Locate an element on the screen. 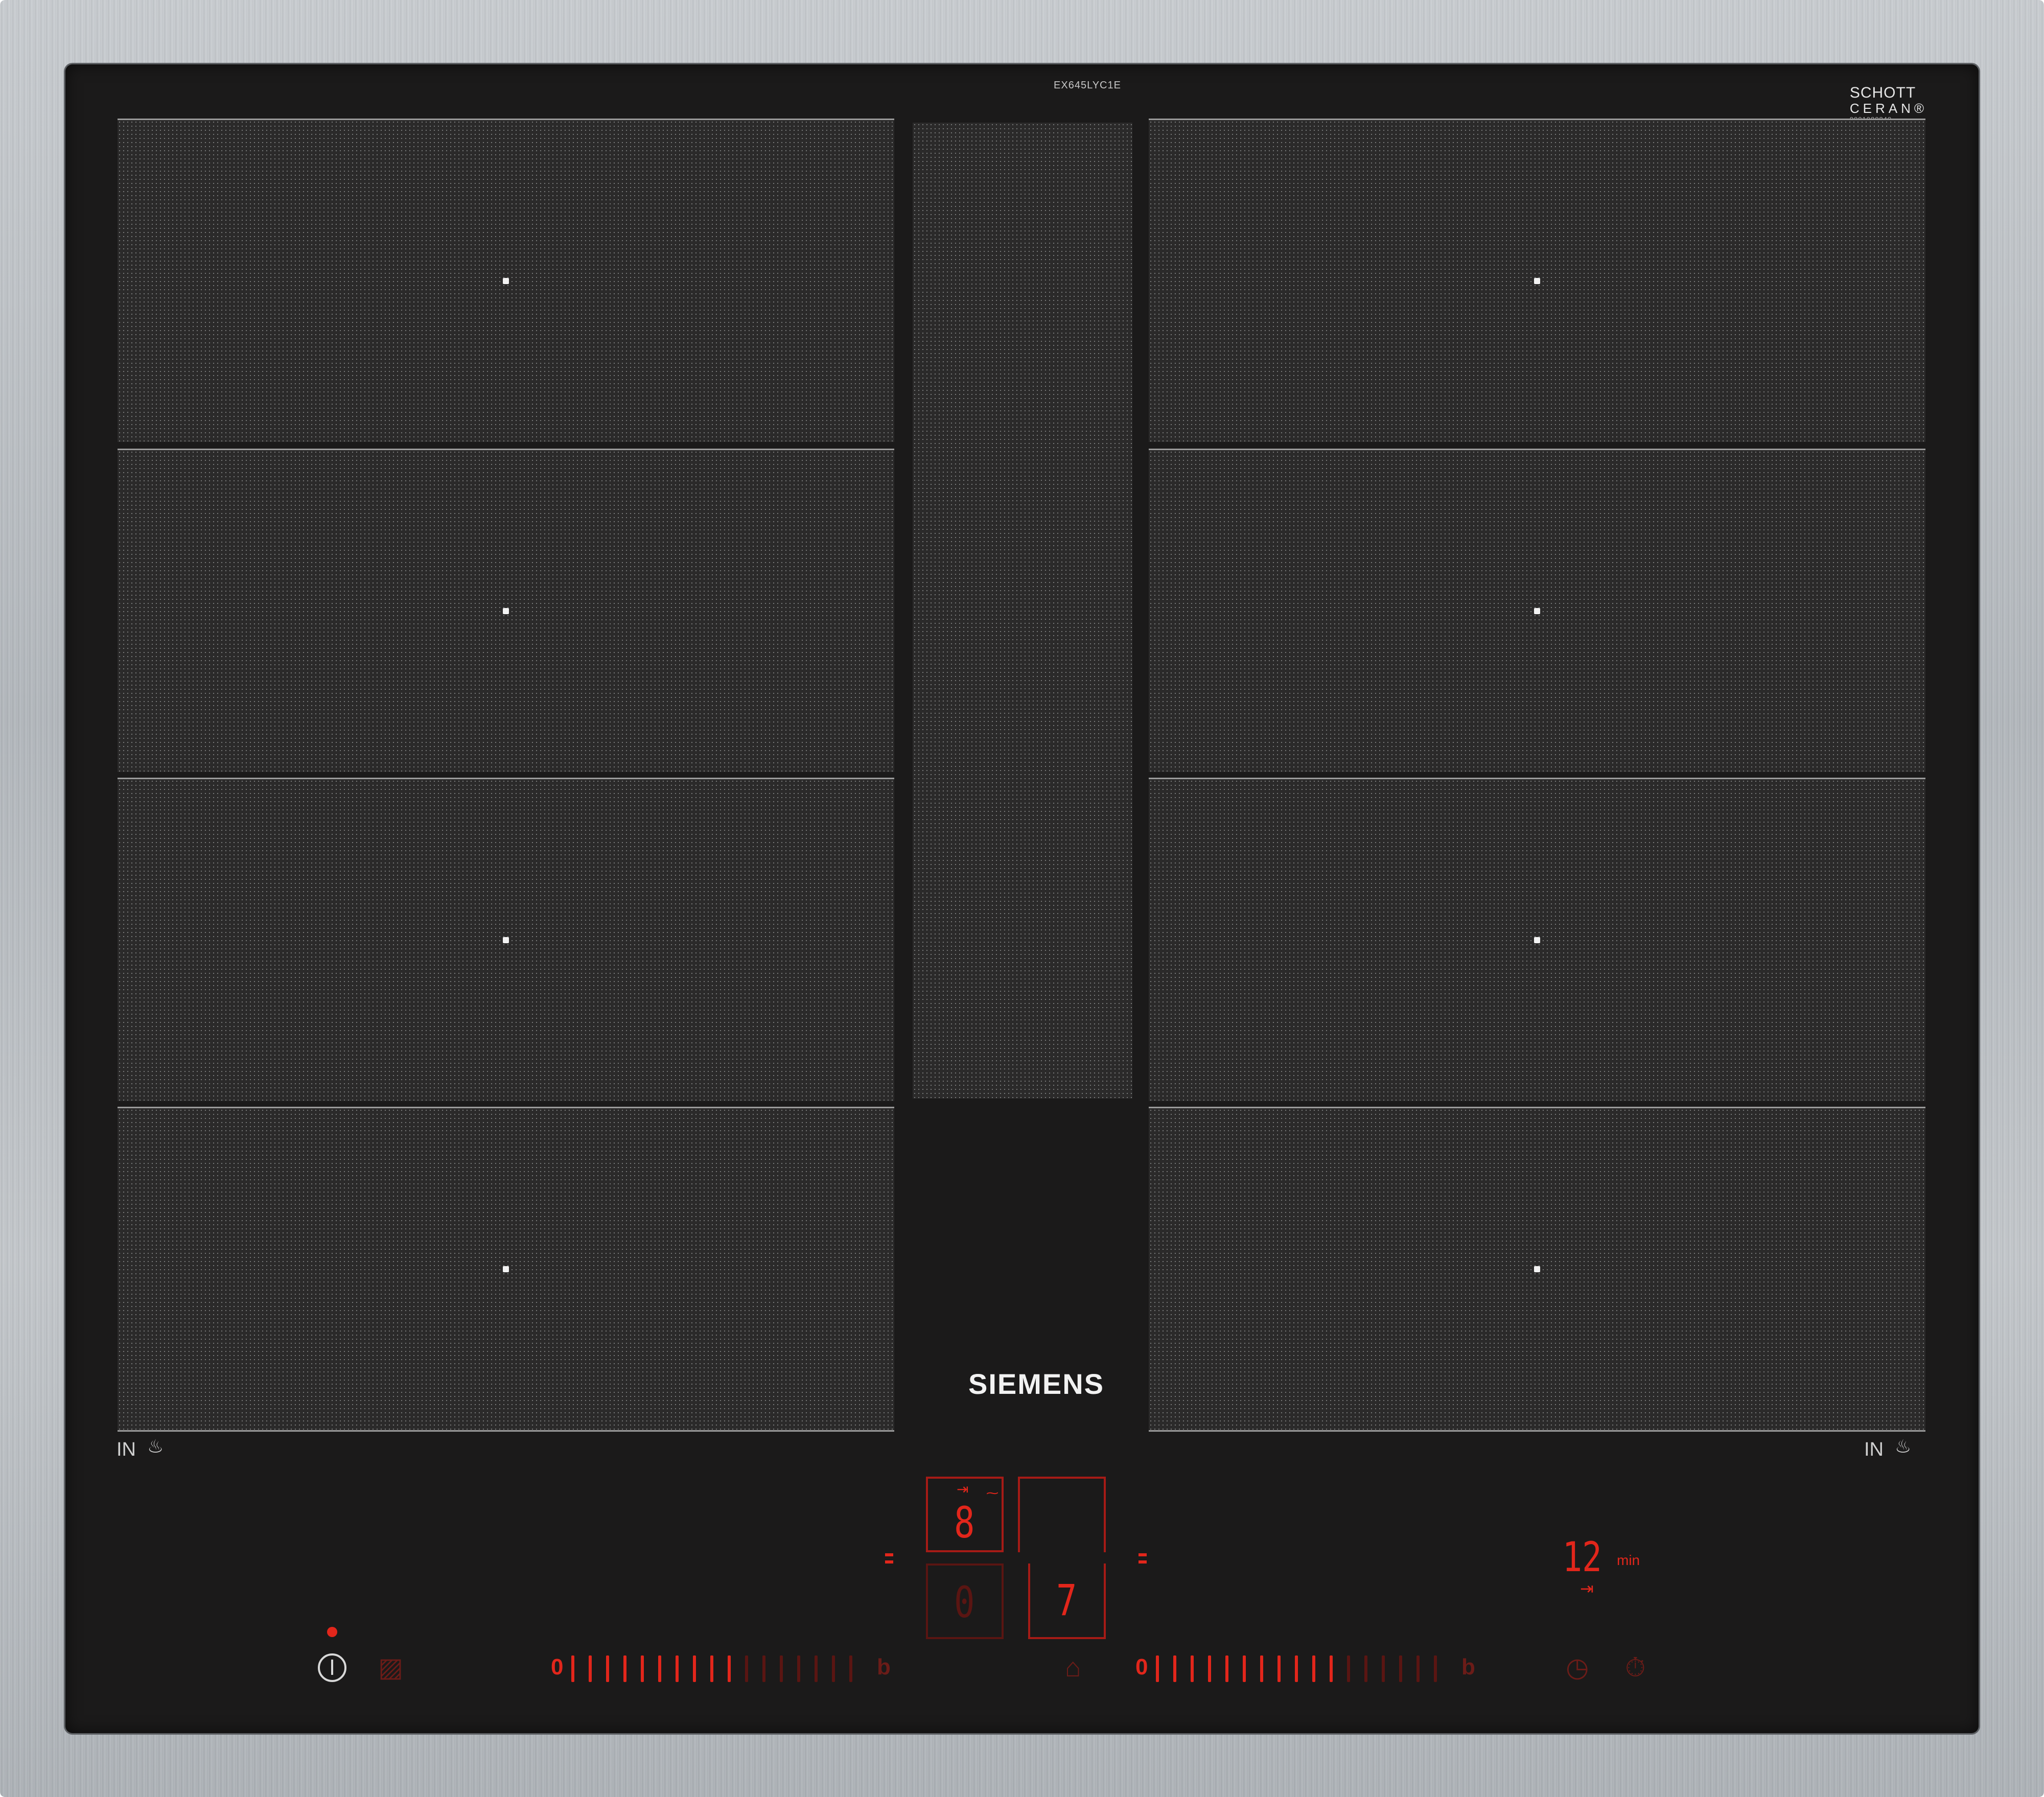 This screenshot has height=1797, width=2044. zone-display-bottom-left: 0 is located at coordinates (965, 1601).